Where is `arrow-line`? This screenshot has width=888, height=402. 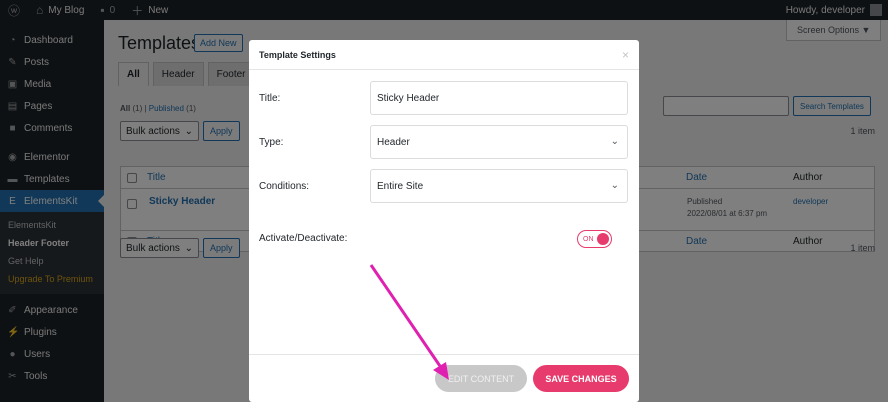 arrow-line is located at coordinates (406, 317).